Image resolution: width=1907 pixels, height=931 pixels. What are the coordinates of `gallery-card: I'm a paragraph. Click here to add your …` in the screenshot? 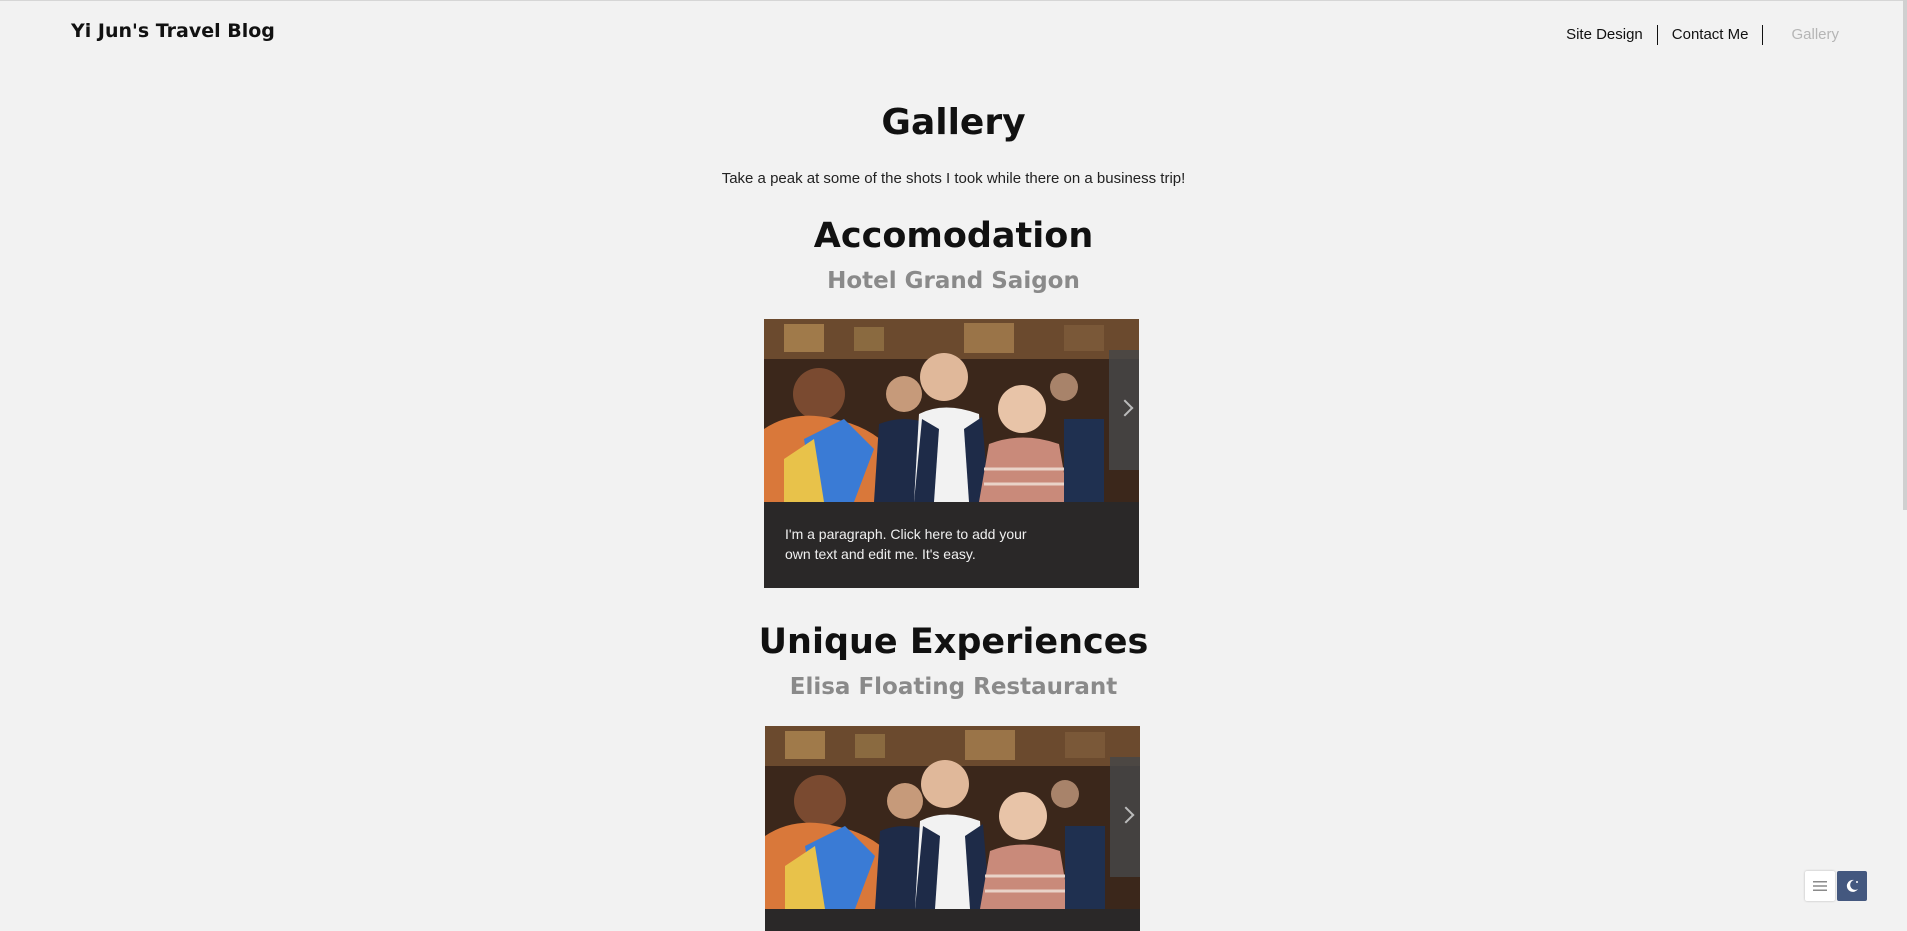 It's located at (951, 453).